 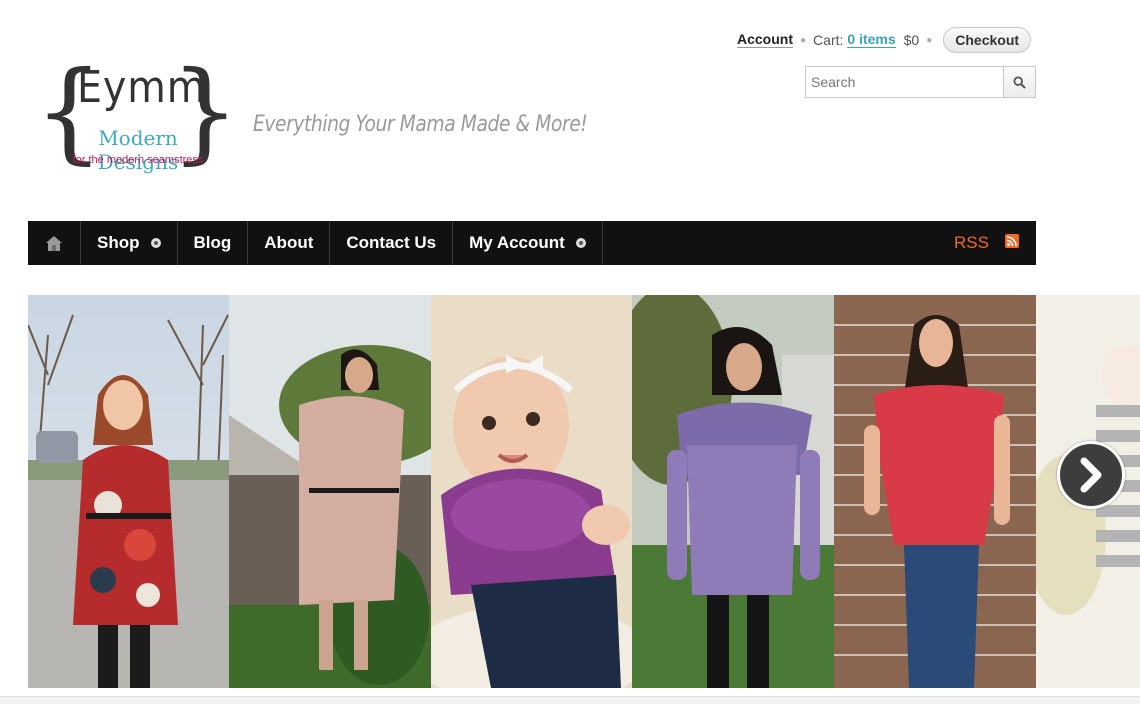 What do you see at coordinates (905, 82) in the screenshot?
I see `search-input` at bounding box center [905, 82].